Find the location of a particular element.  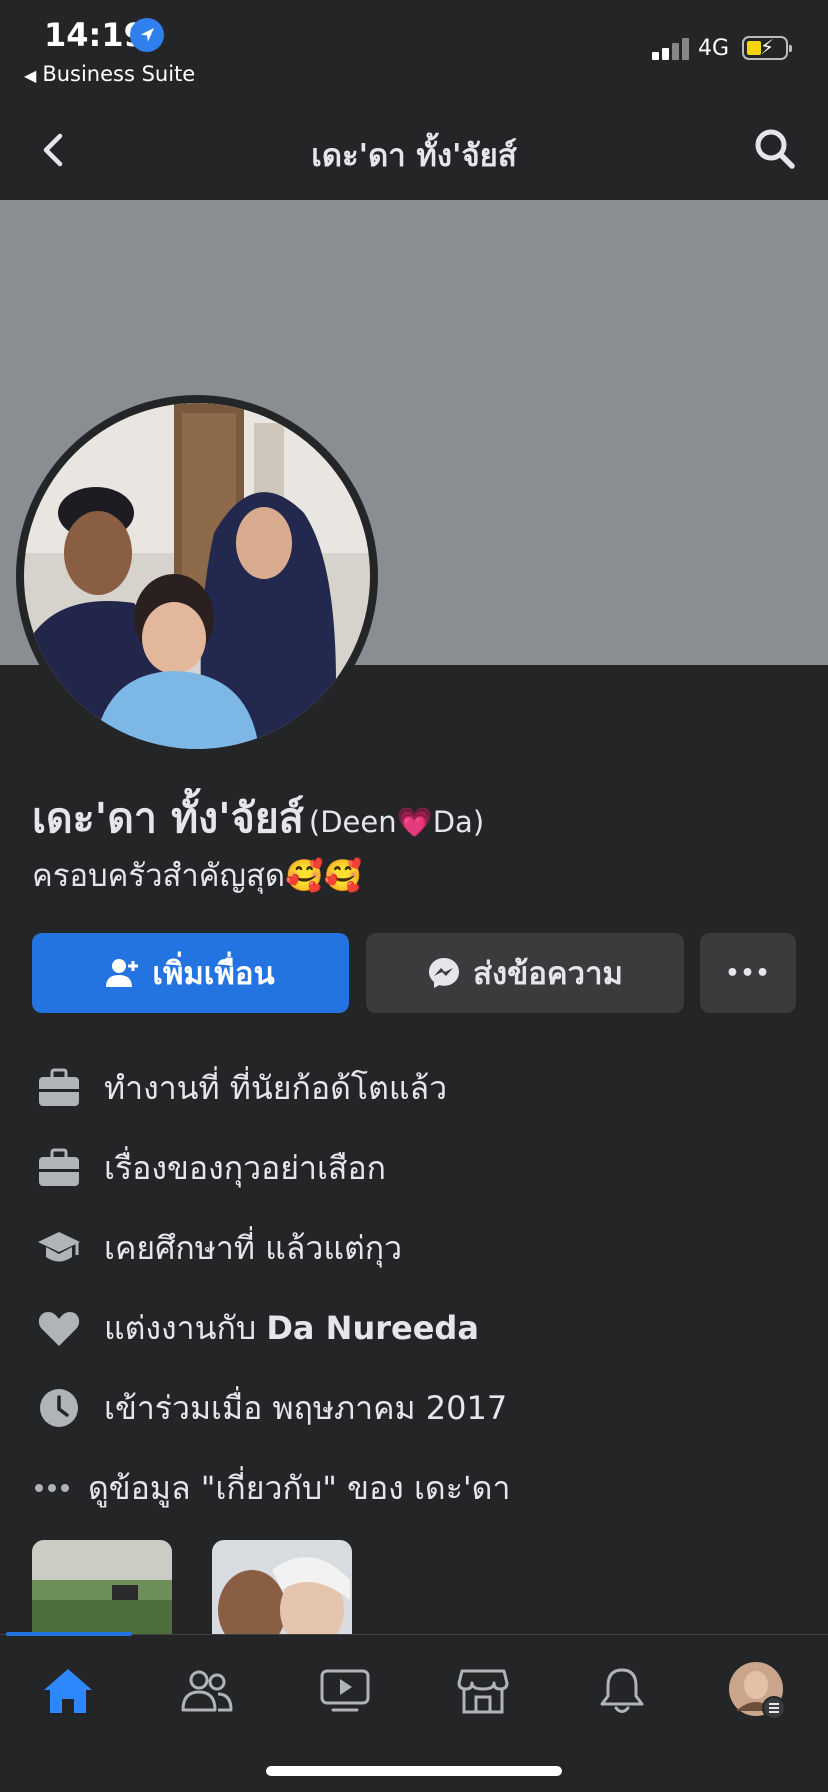

more-options-icon: ••• is located at coordinates (748, 973).